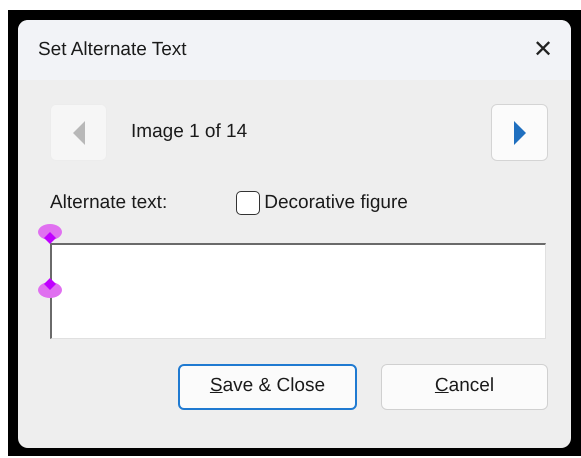 This screenshot has height=458, width=581. What do you see at coordinates (248, 203) in the screenshot?
I see `decorative-checkbox` at bounding box center [248, 203].